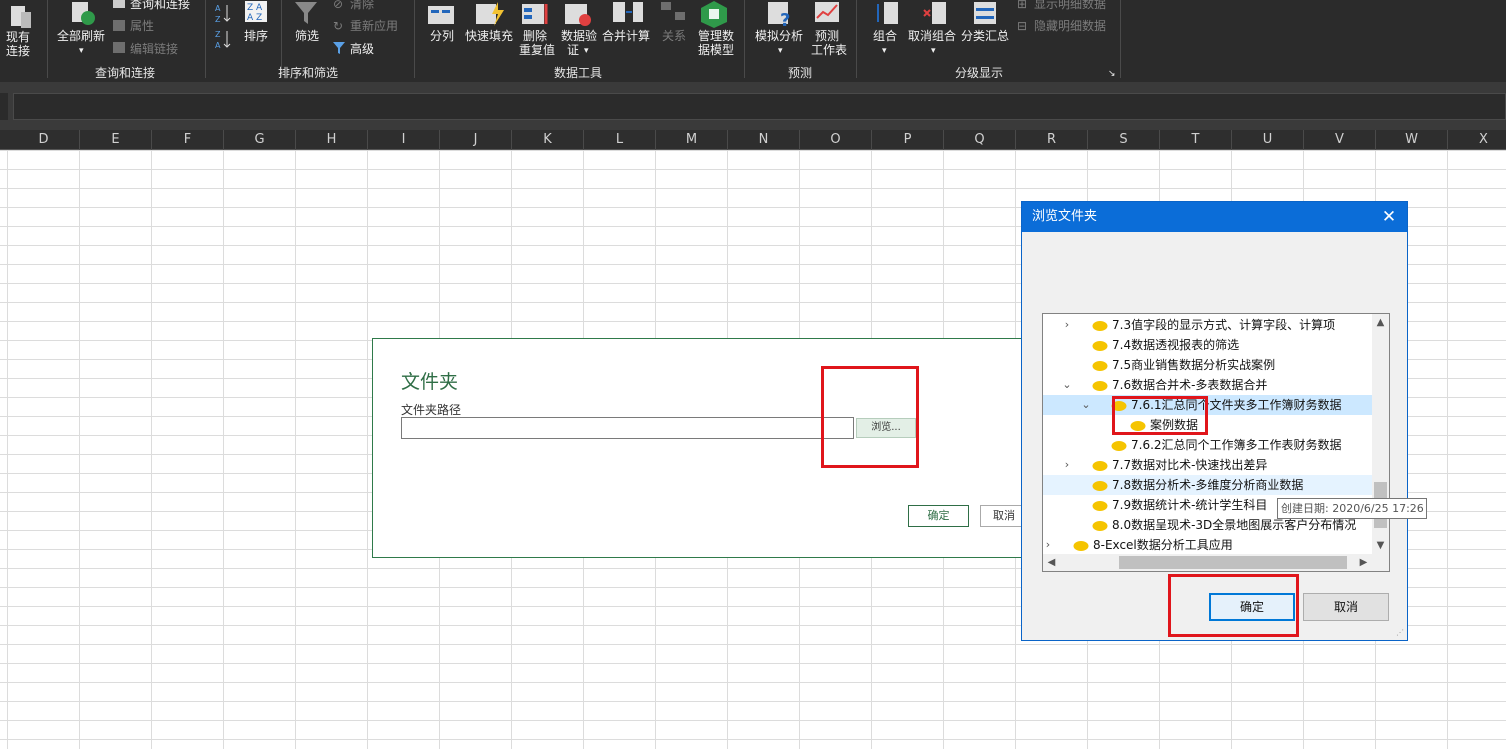  What do you see at coordinates (125, 73) in the screenshot?
I see `group-label-queries: 查询和连接` at bounding box center [125, 73].